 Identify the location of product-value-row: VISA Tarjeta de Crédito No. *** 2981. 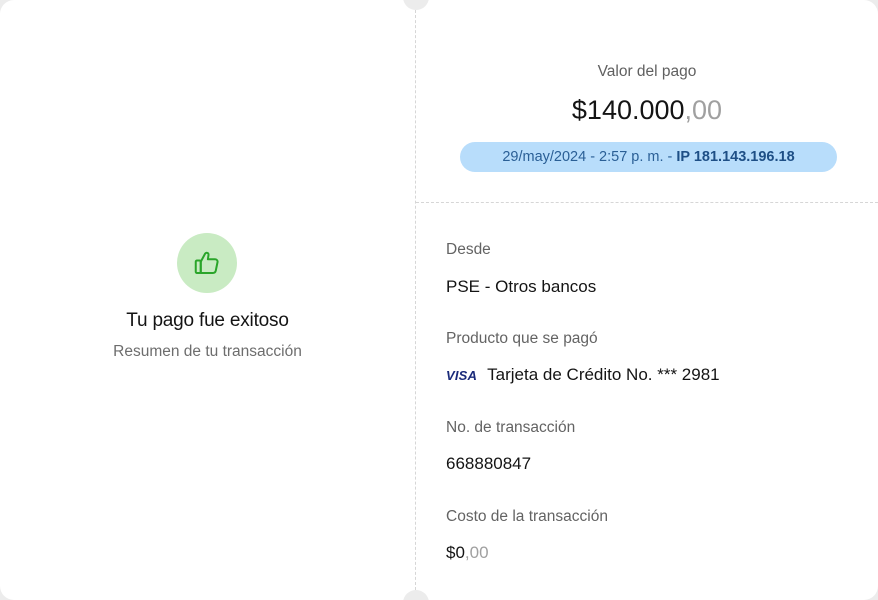
(583, 375).